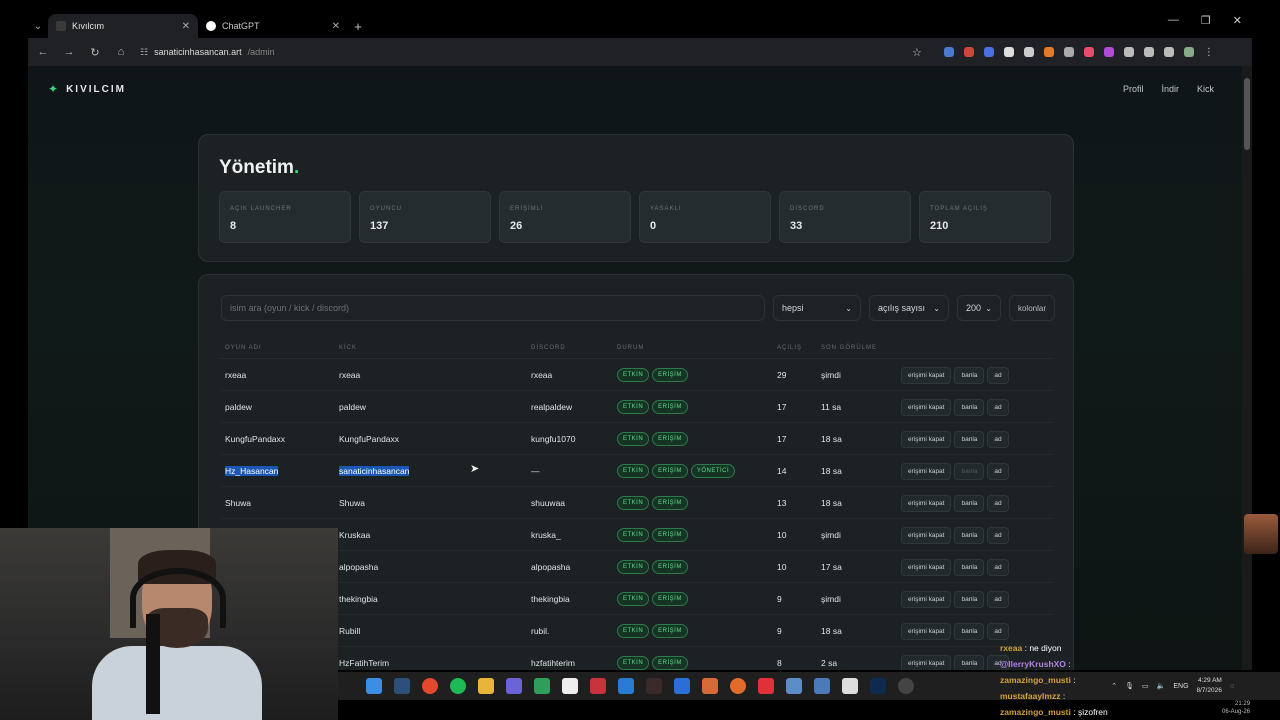 The height and width of the screenshot is (720, 1280). I want to click on col-header-opens: AÇILIŞ, so click(789, 348).